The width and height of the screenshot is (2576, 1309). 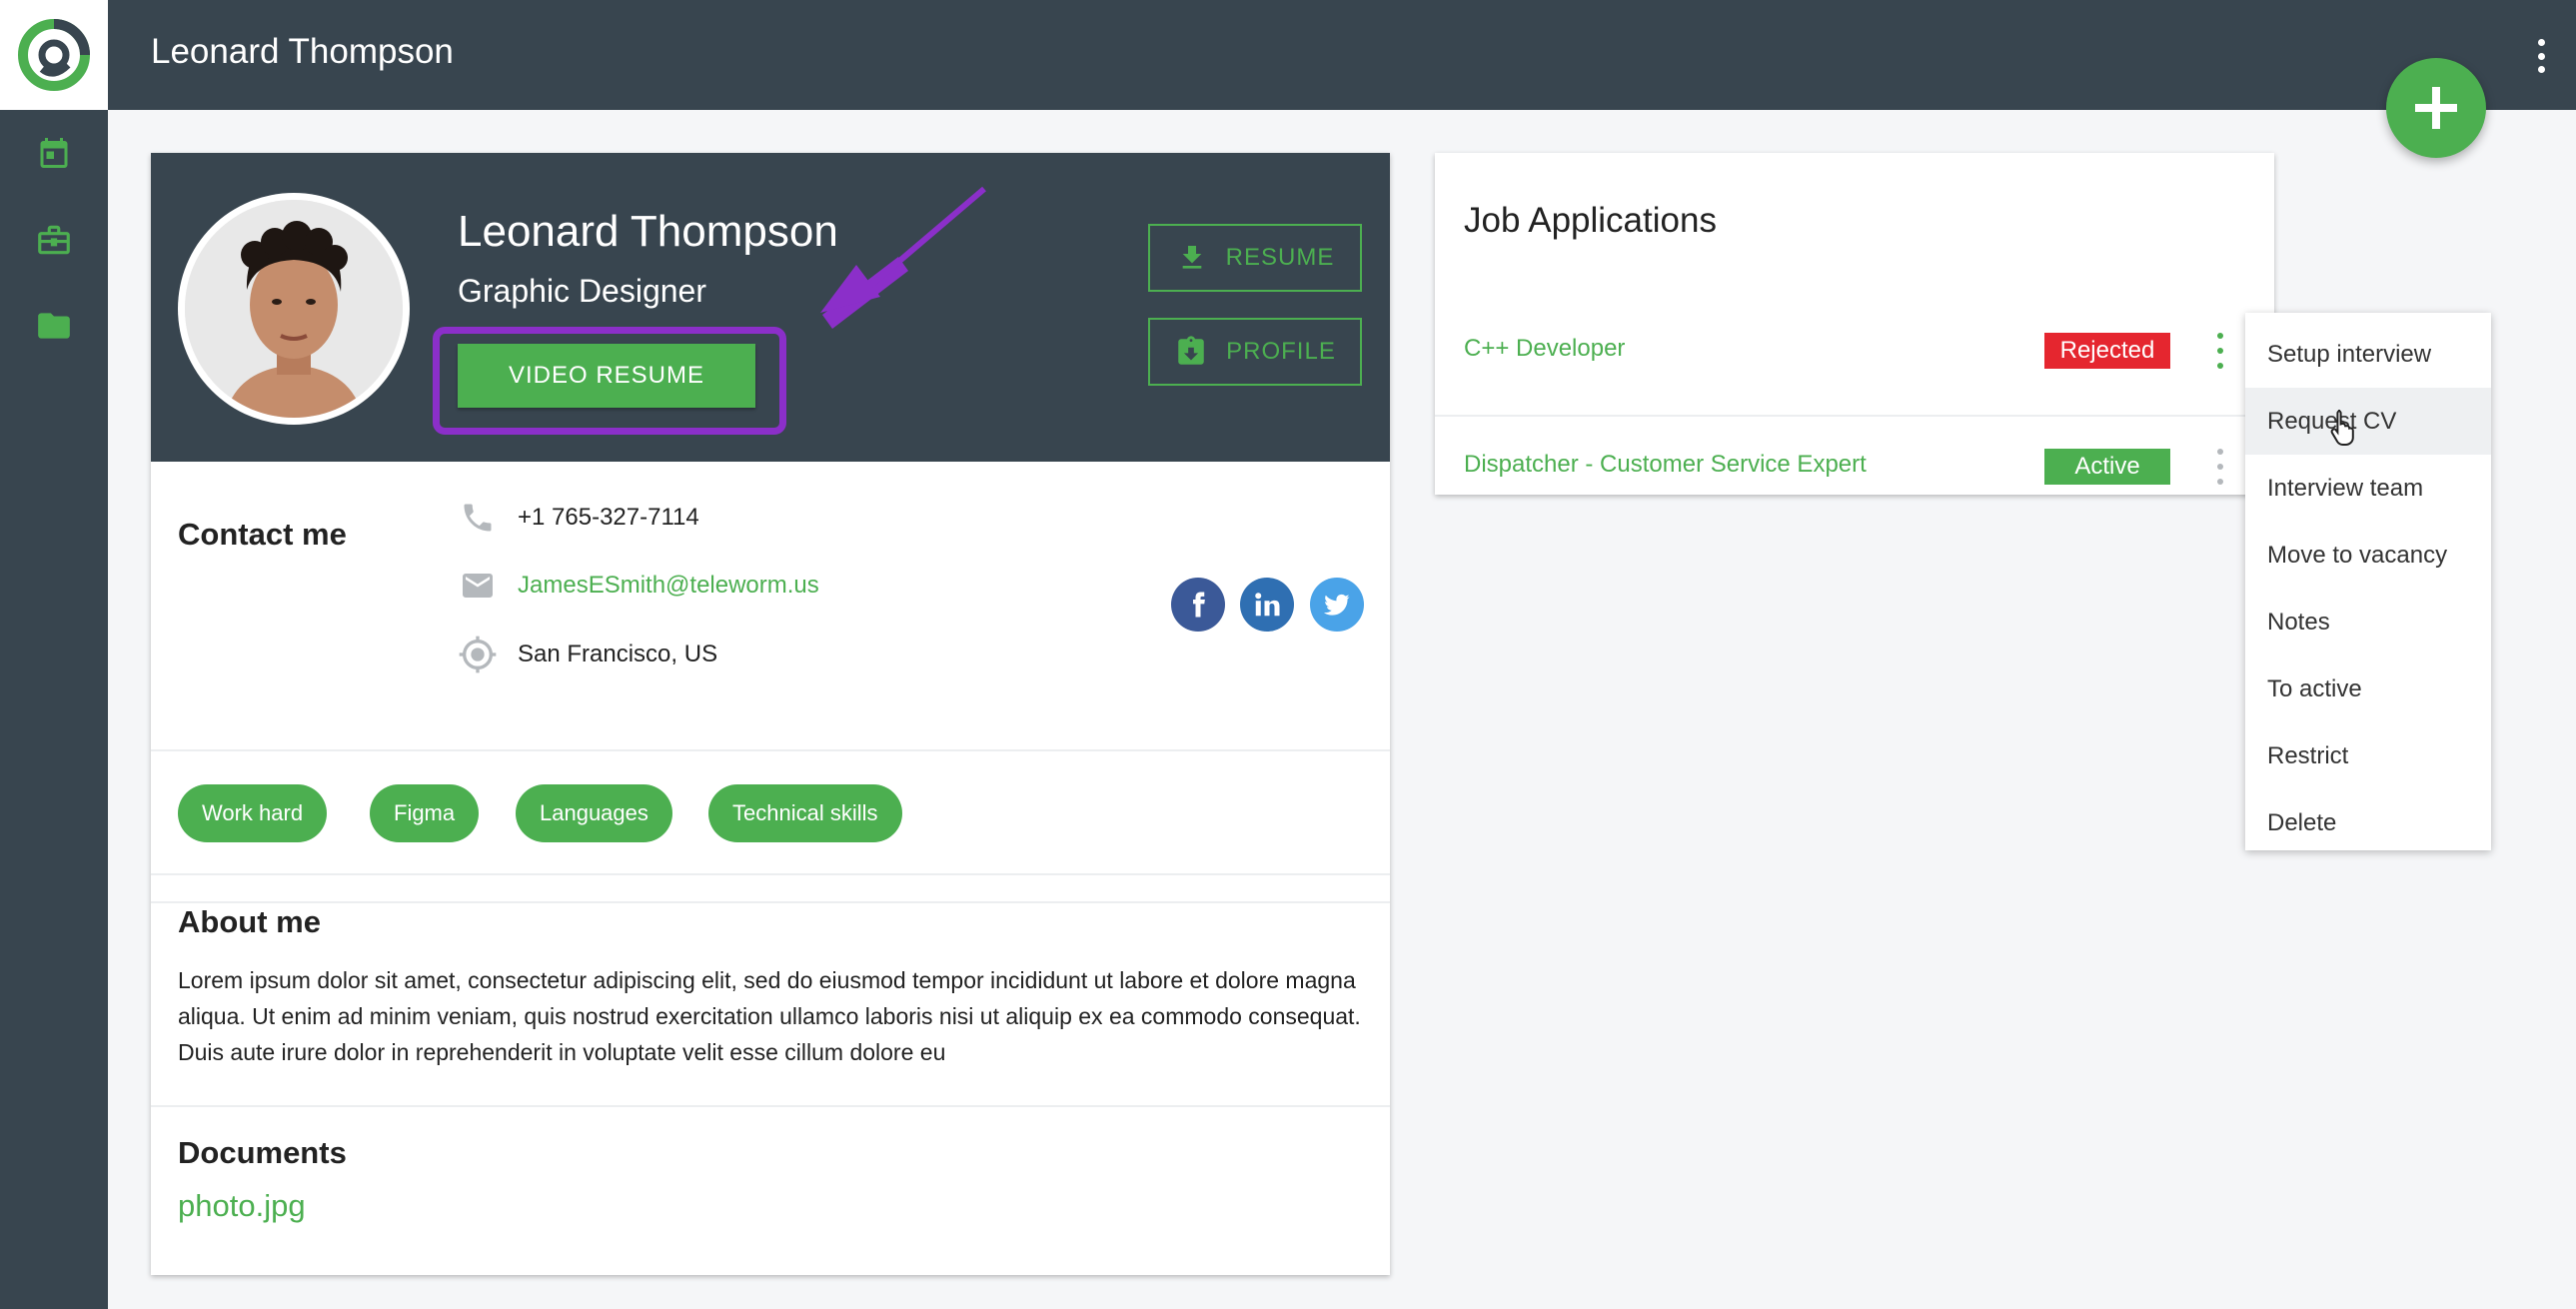 What do you see at coordinates (1544, 349) in the screenshot?
I see `job-title-link: C++ Developer` at bounding box center [1544, 349].